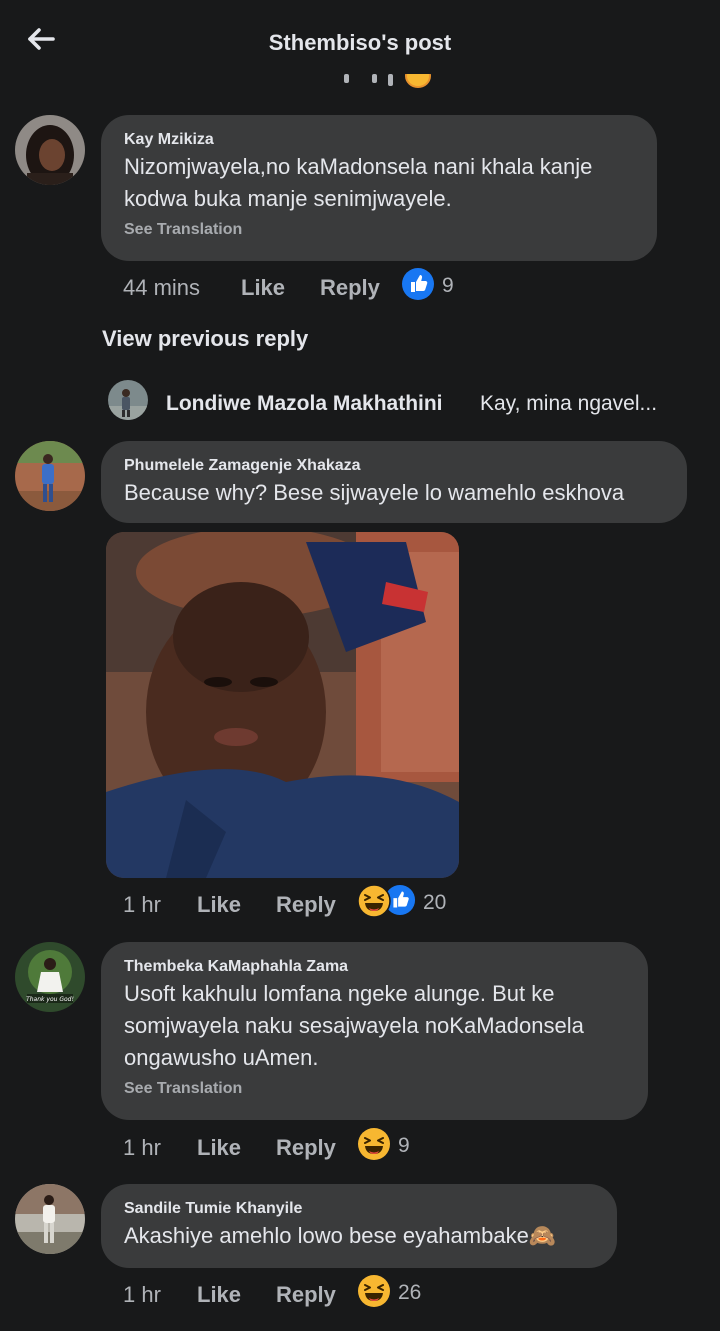 The height and width of the screenshot is (1331, 720). Describe the element at coordinates (282, 705) in the screenshot. I see `comment-photo` at that location.